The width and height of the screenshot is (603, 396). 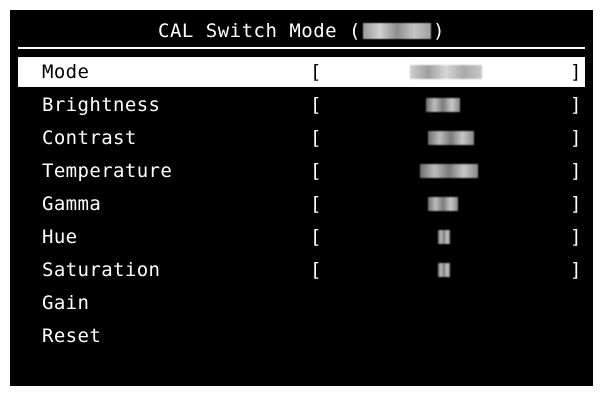 I want to click on menu-item-gamma: Gamma [ ], so click(x=301, y=204).